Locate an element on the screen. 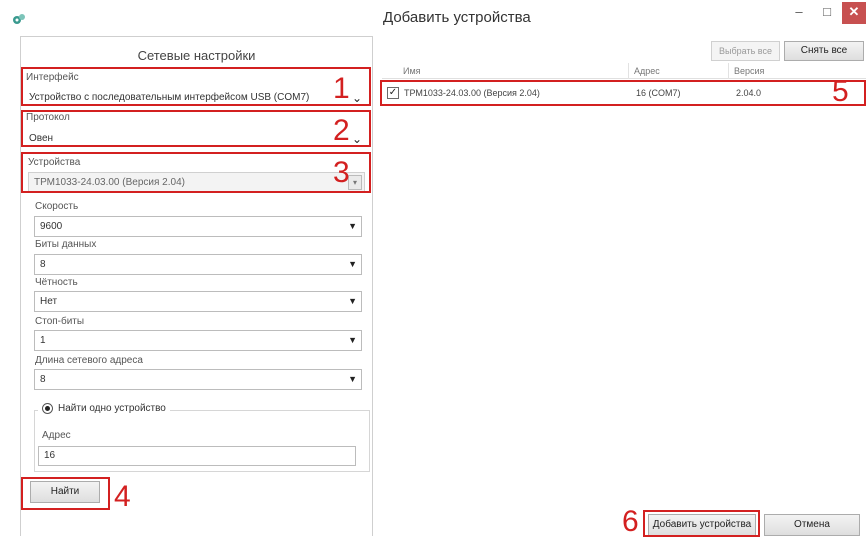  data-bits-select: 8 ▼ is located at coordinates (198, 264).